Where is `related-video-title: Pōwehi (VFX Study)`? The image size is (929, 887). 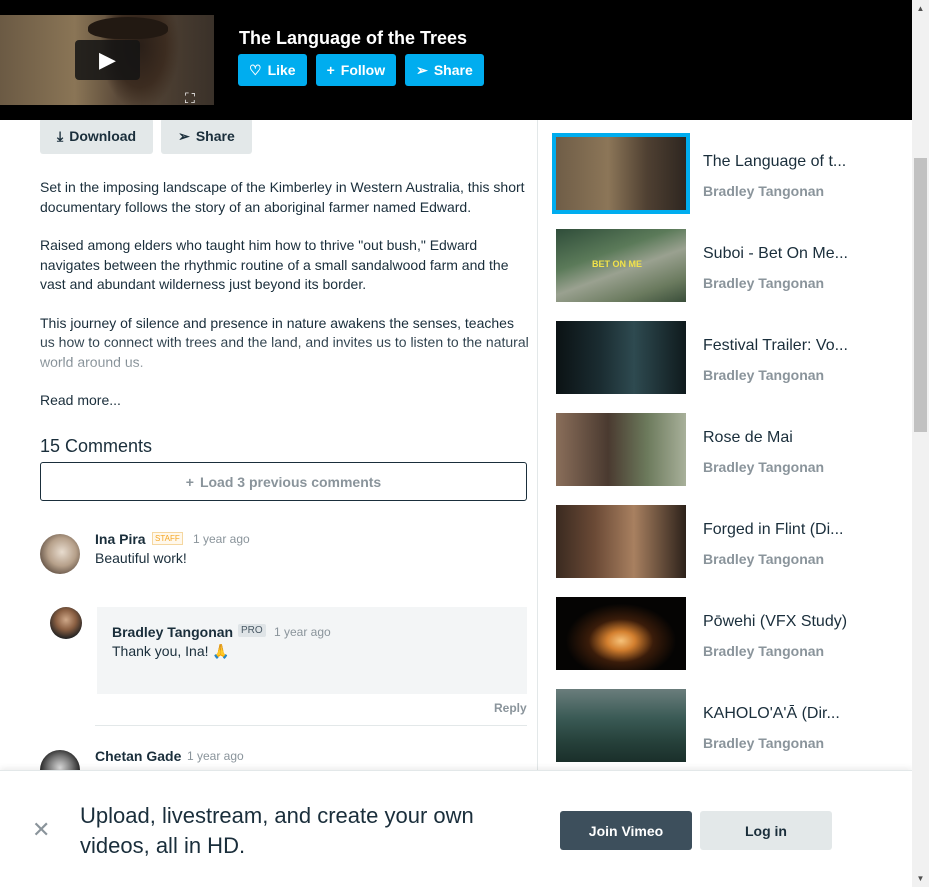 related-video-title: Pōwehi (VFX Study) is located at coordinates (775, 622).